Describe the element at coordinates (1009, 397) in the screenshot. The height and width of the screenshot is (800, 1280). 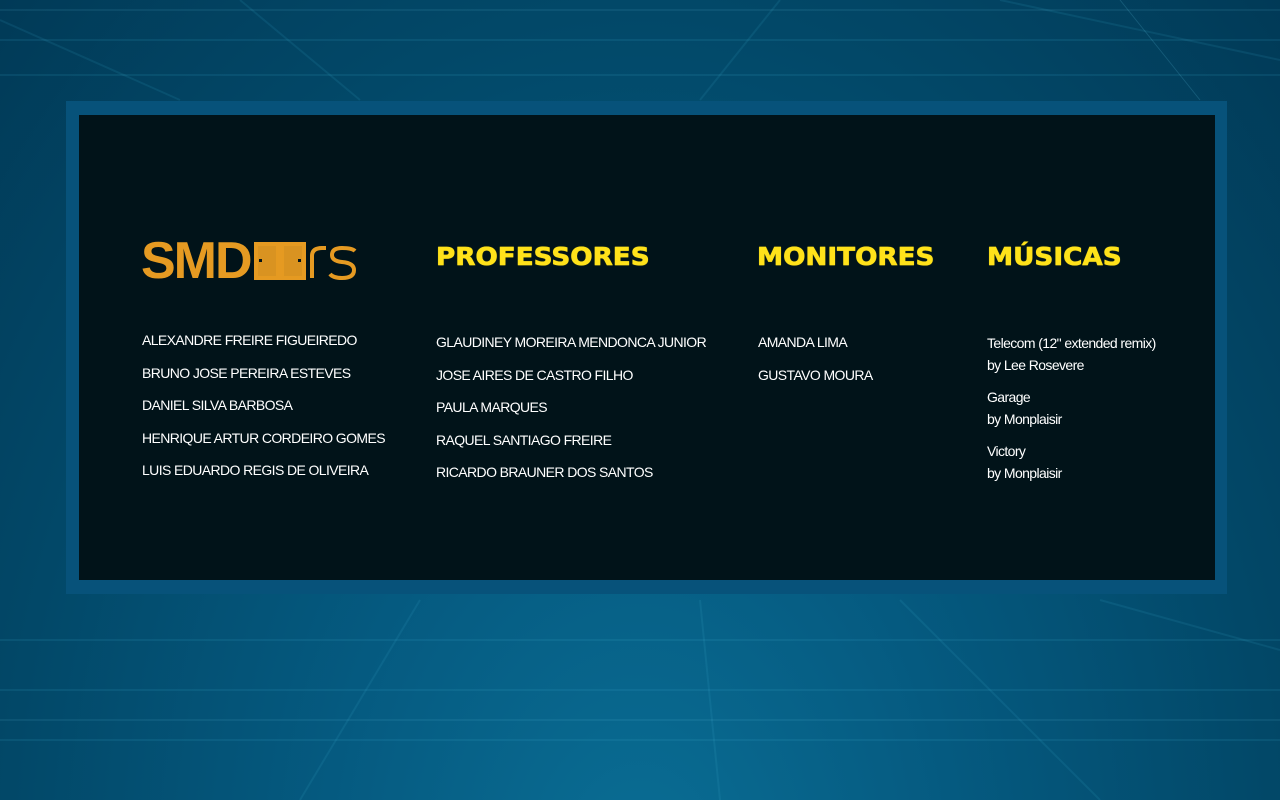
I see `track-title: Garage` at that location.